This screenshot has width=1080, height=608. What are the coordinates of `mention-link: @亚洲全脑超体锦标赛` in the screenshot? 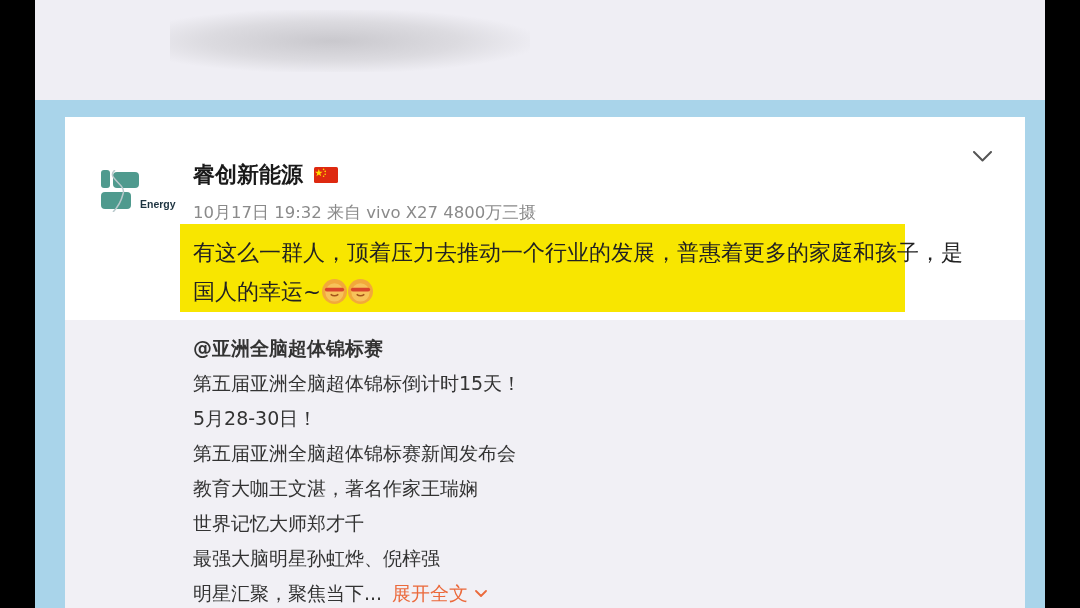 It's located at (288, 348).